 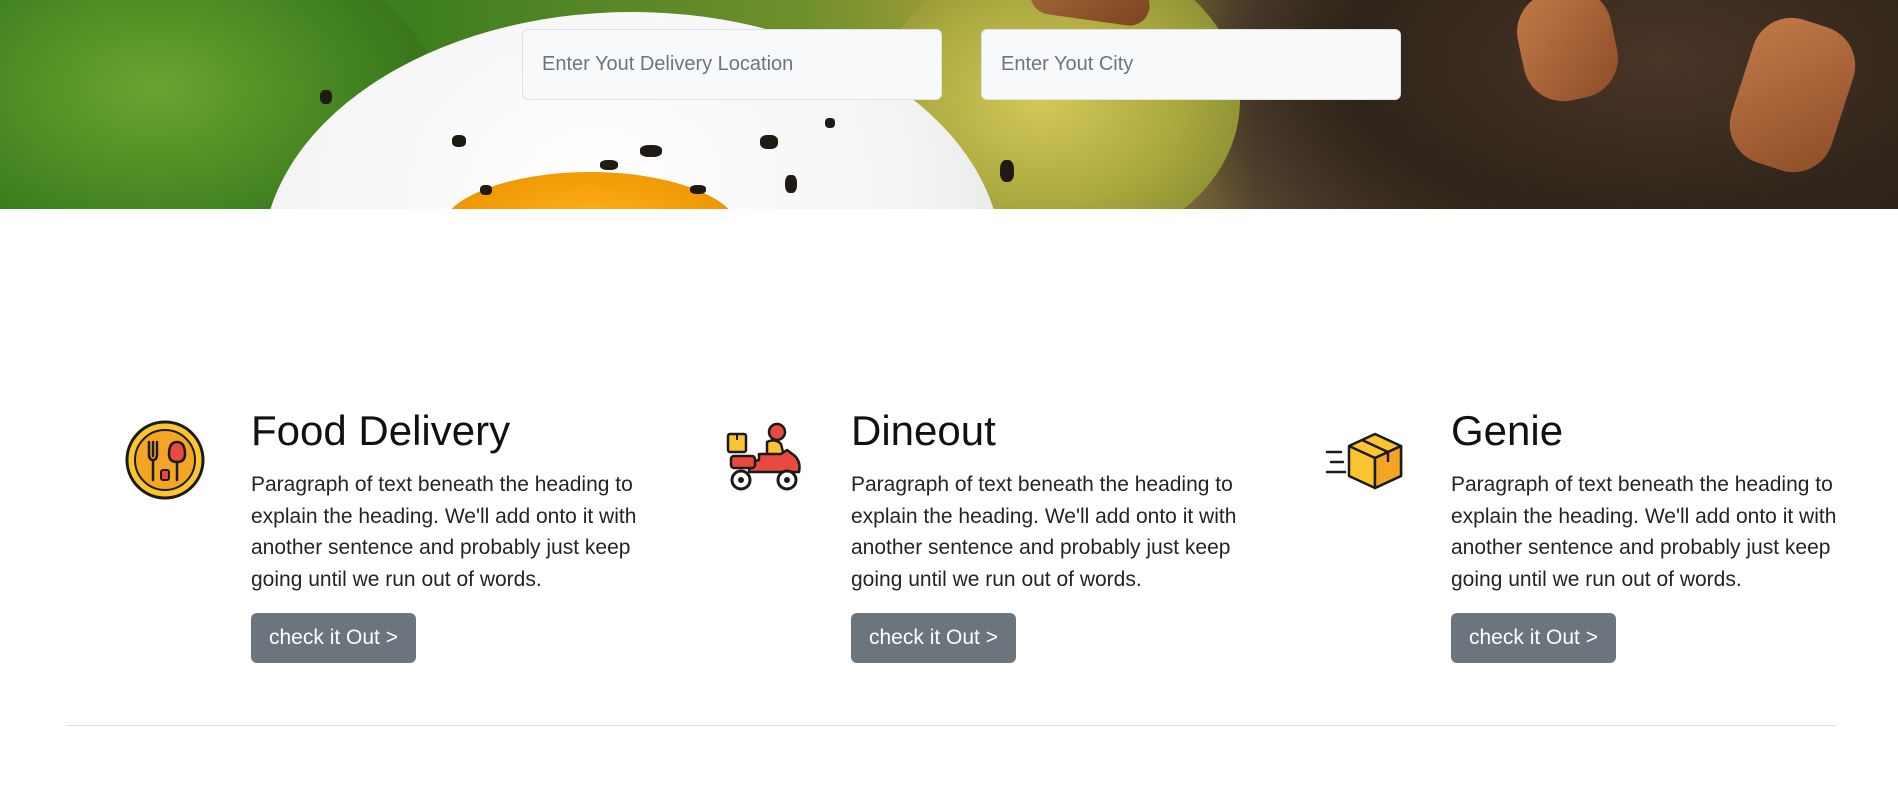 I want to click on delivery-scooter-icon, so click(x=763, y=456).